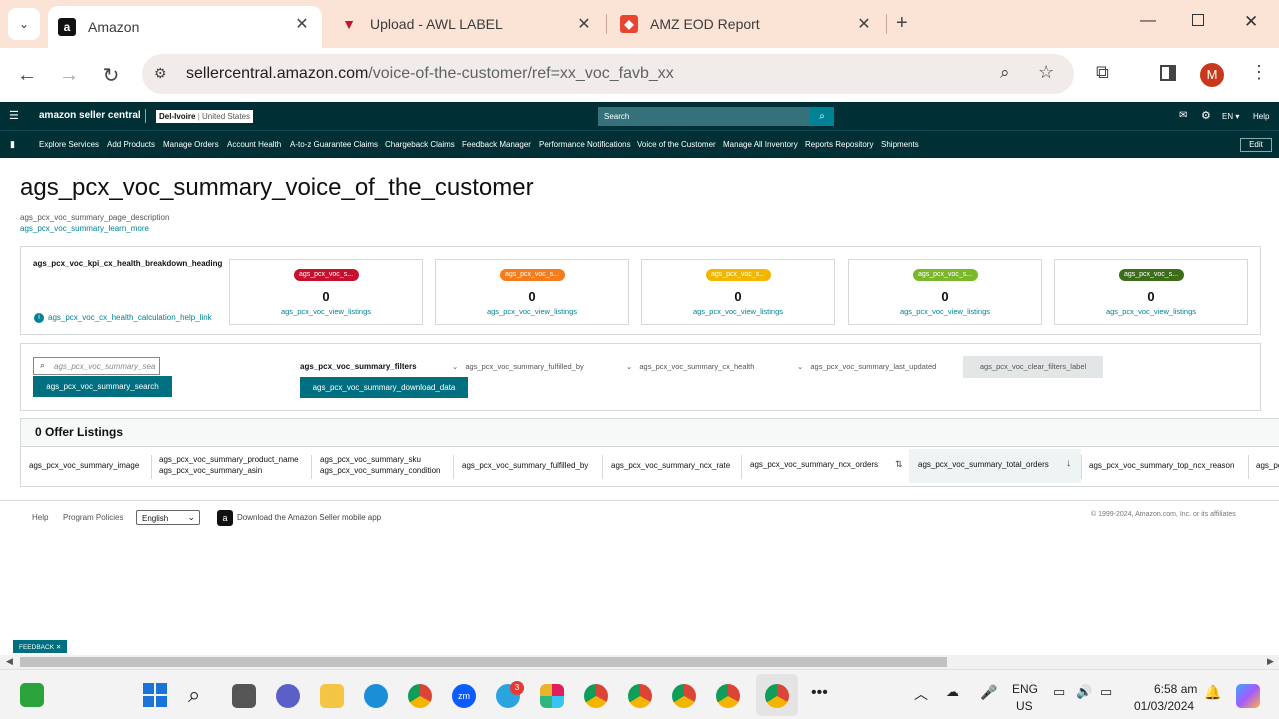 The image size is (1279, 719). What do you see at coordinates (899, 464) in the screenshot?
I see `sort-icon: ⇅` at bounding box center [899, 464].